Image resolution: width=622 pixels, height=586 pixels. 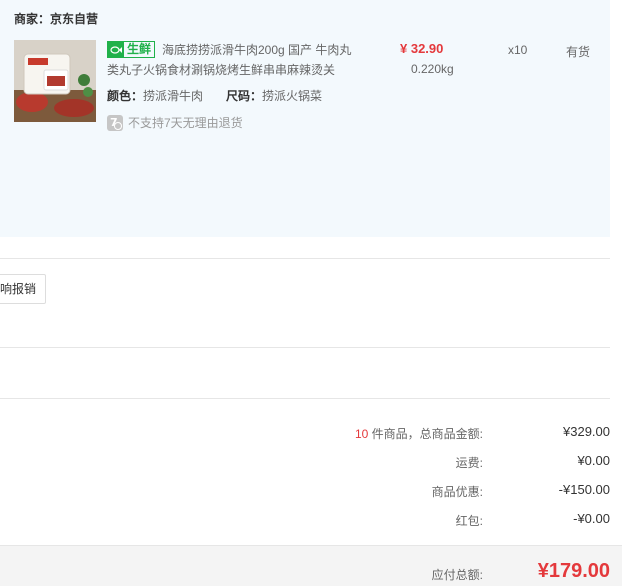 I want to click on product-weight: 0.220kg, so click(x=432, y=69).